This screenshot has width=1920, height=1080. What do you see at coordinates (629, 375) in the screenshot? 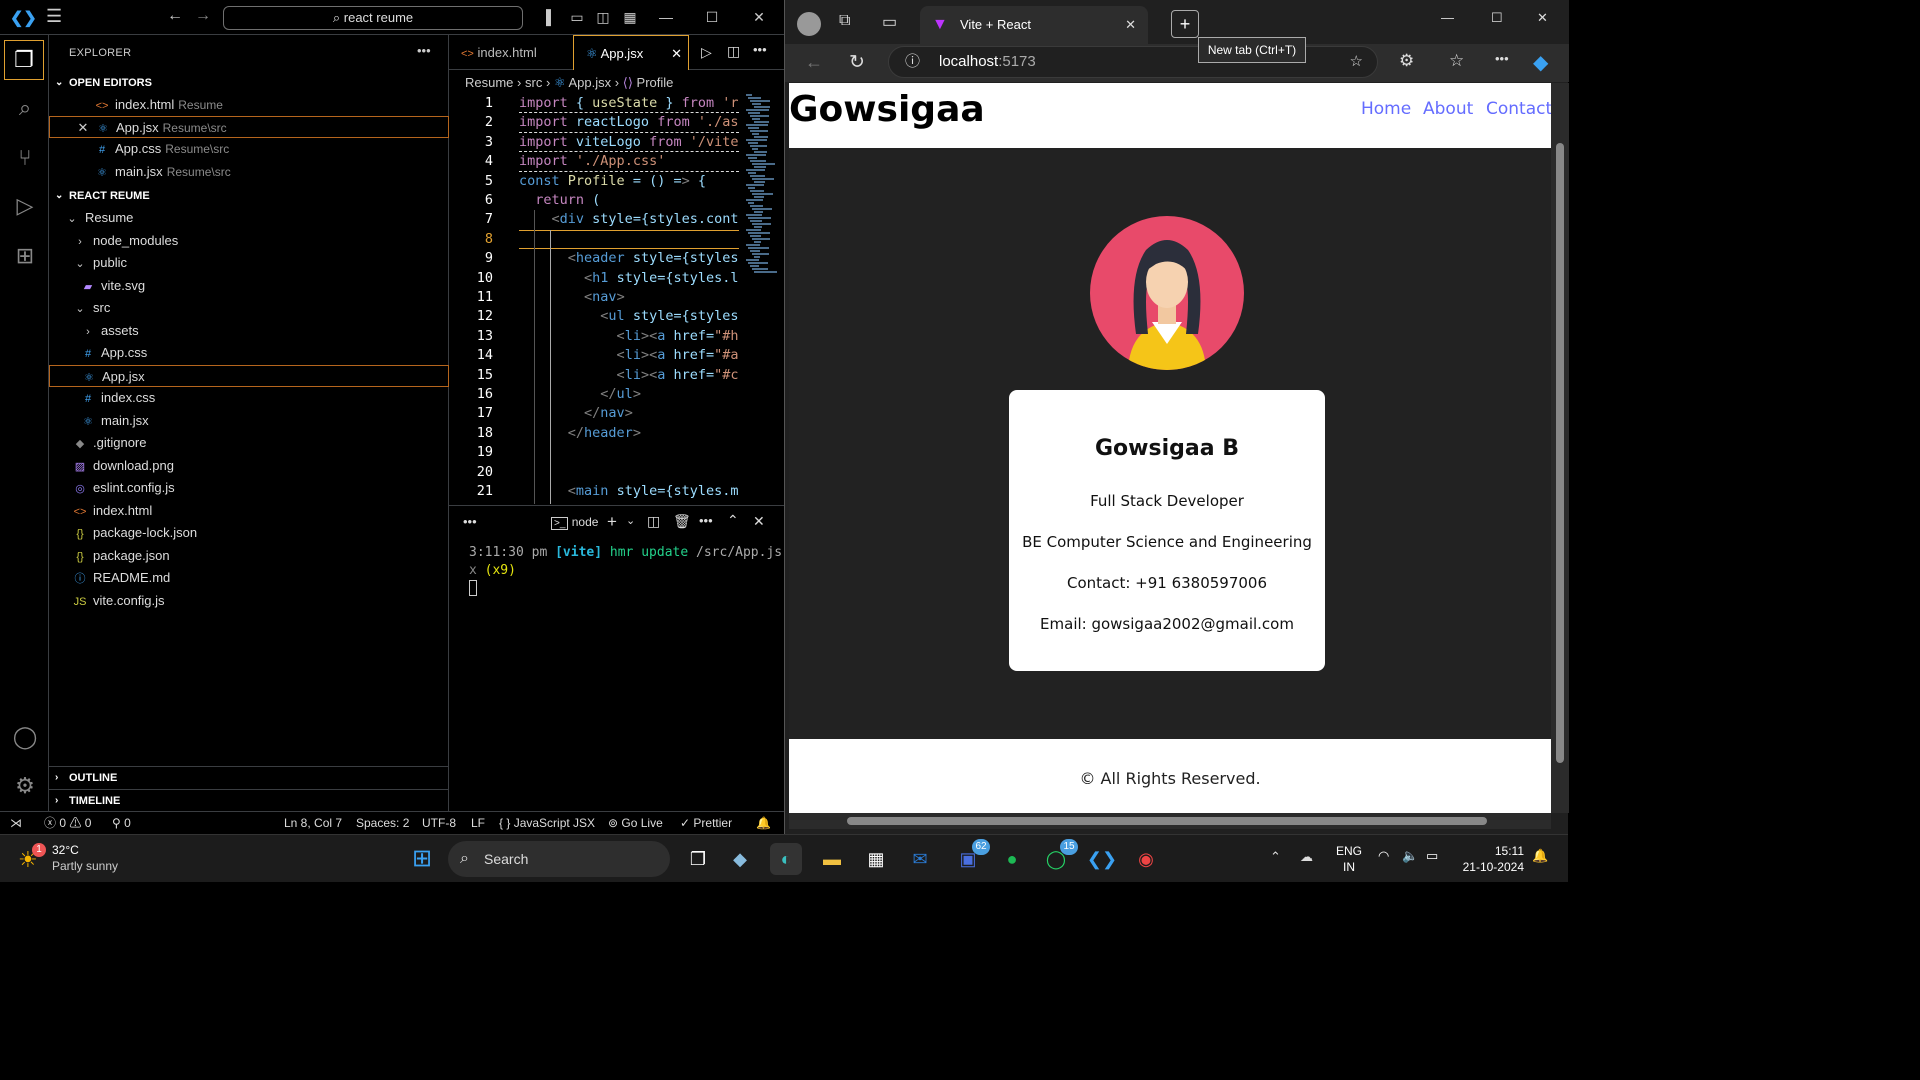
I see `code-line: <li><a href="#co` at bounding box center [629, 375].